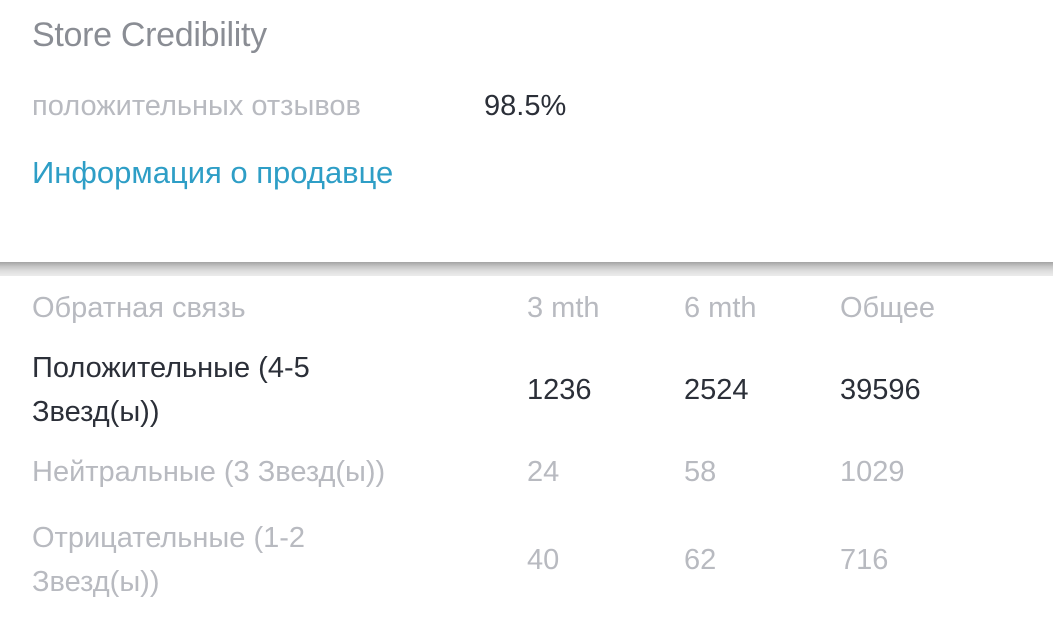 This screenshot has width=1053, height=634. I want to click on cell-6-months: 2524, so click(716, 390).